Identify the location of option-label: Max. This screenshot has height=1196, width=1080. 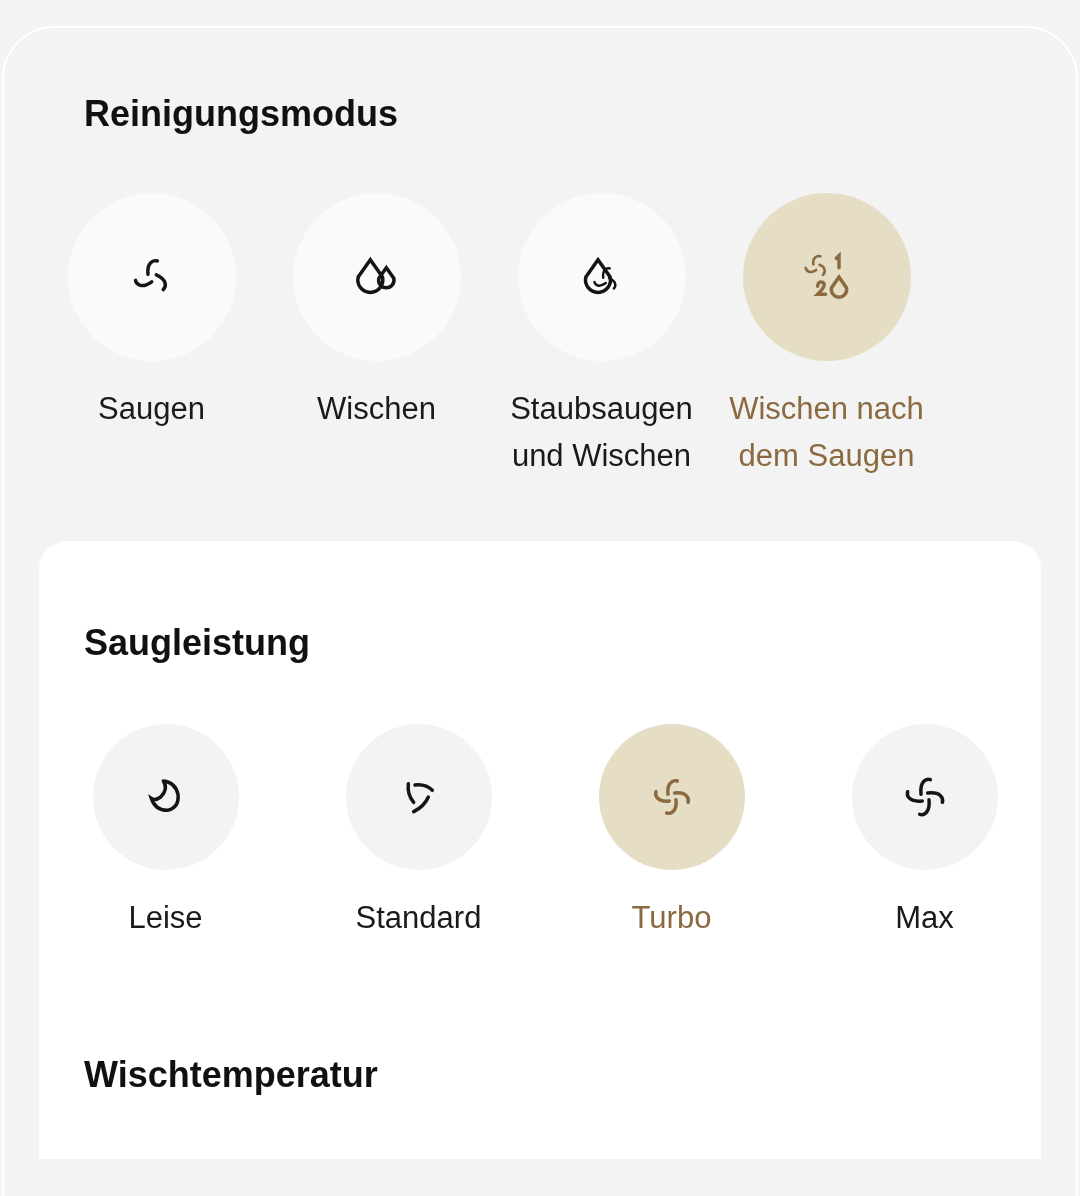
(924, 918).